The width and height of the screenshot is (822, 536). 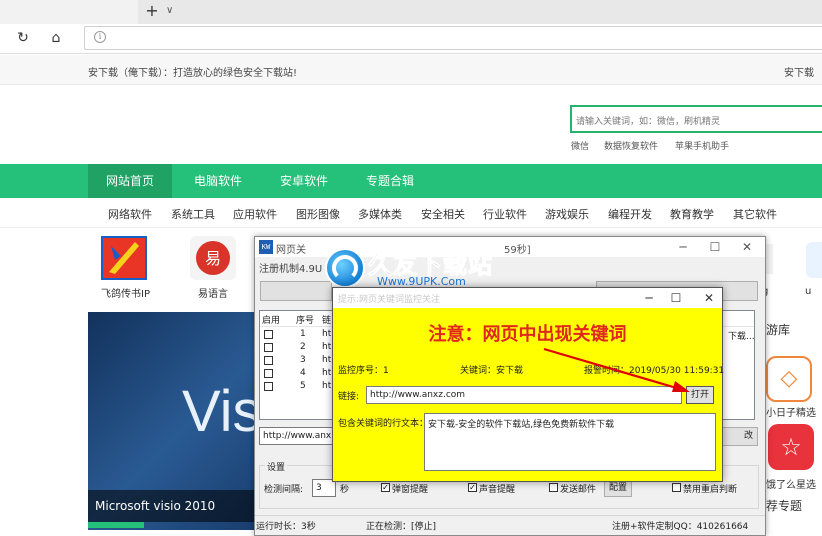 I want to click on sub-nav-item: 网络软件, so click(x=130, y=214).